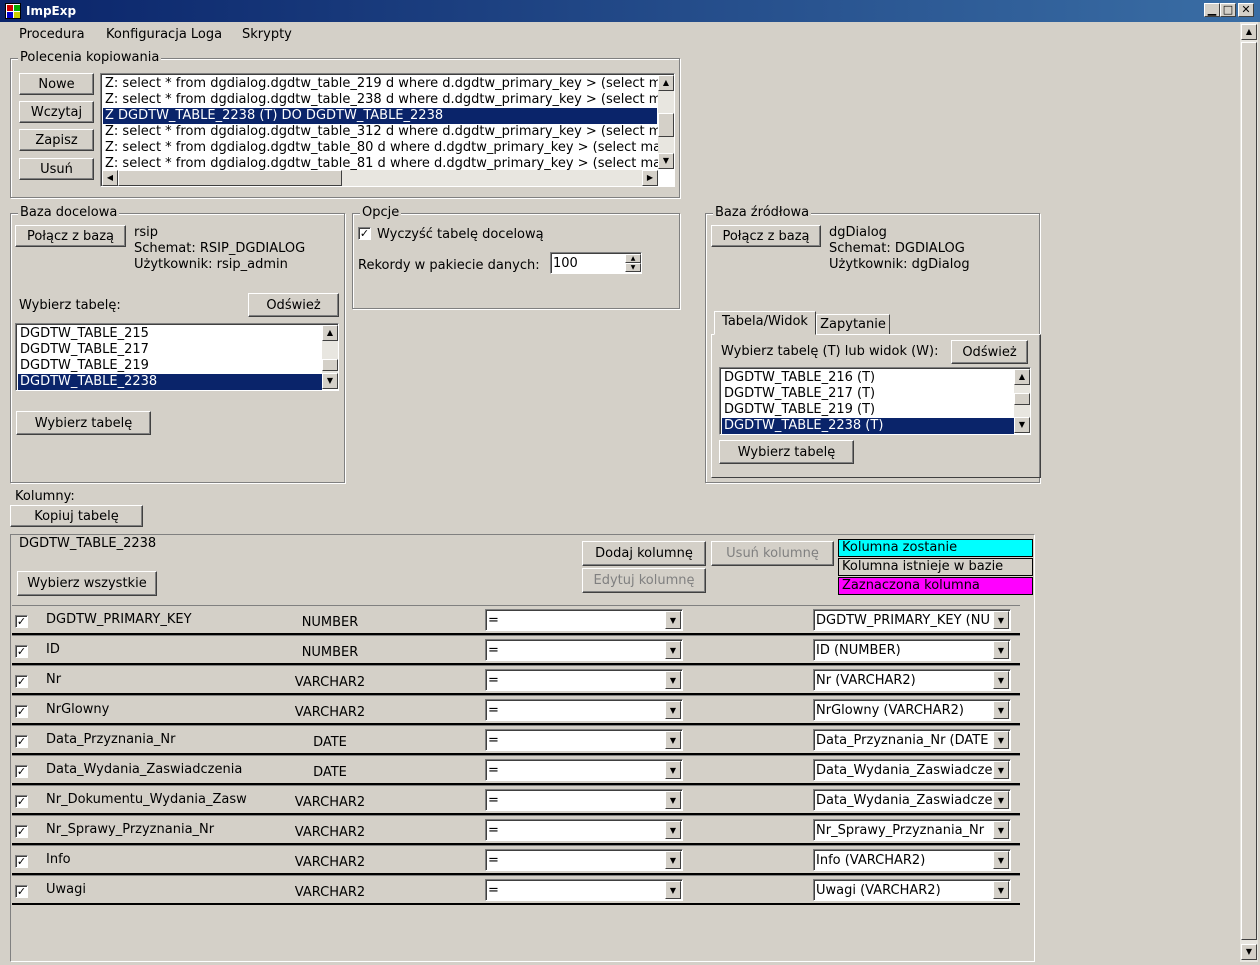 The image size is (1260, 965). What do you see at coordinates (1228, 10) in the screenshot?
I see `maximize-button: □` at bounding box center [1228, 10].